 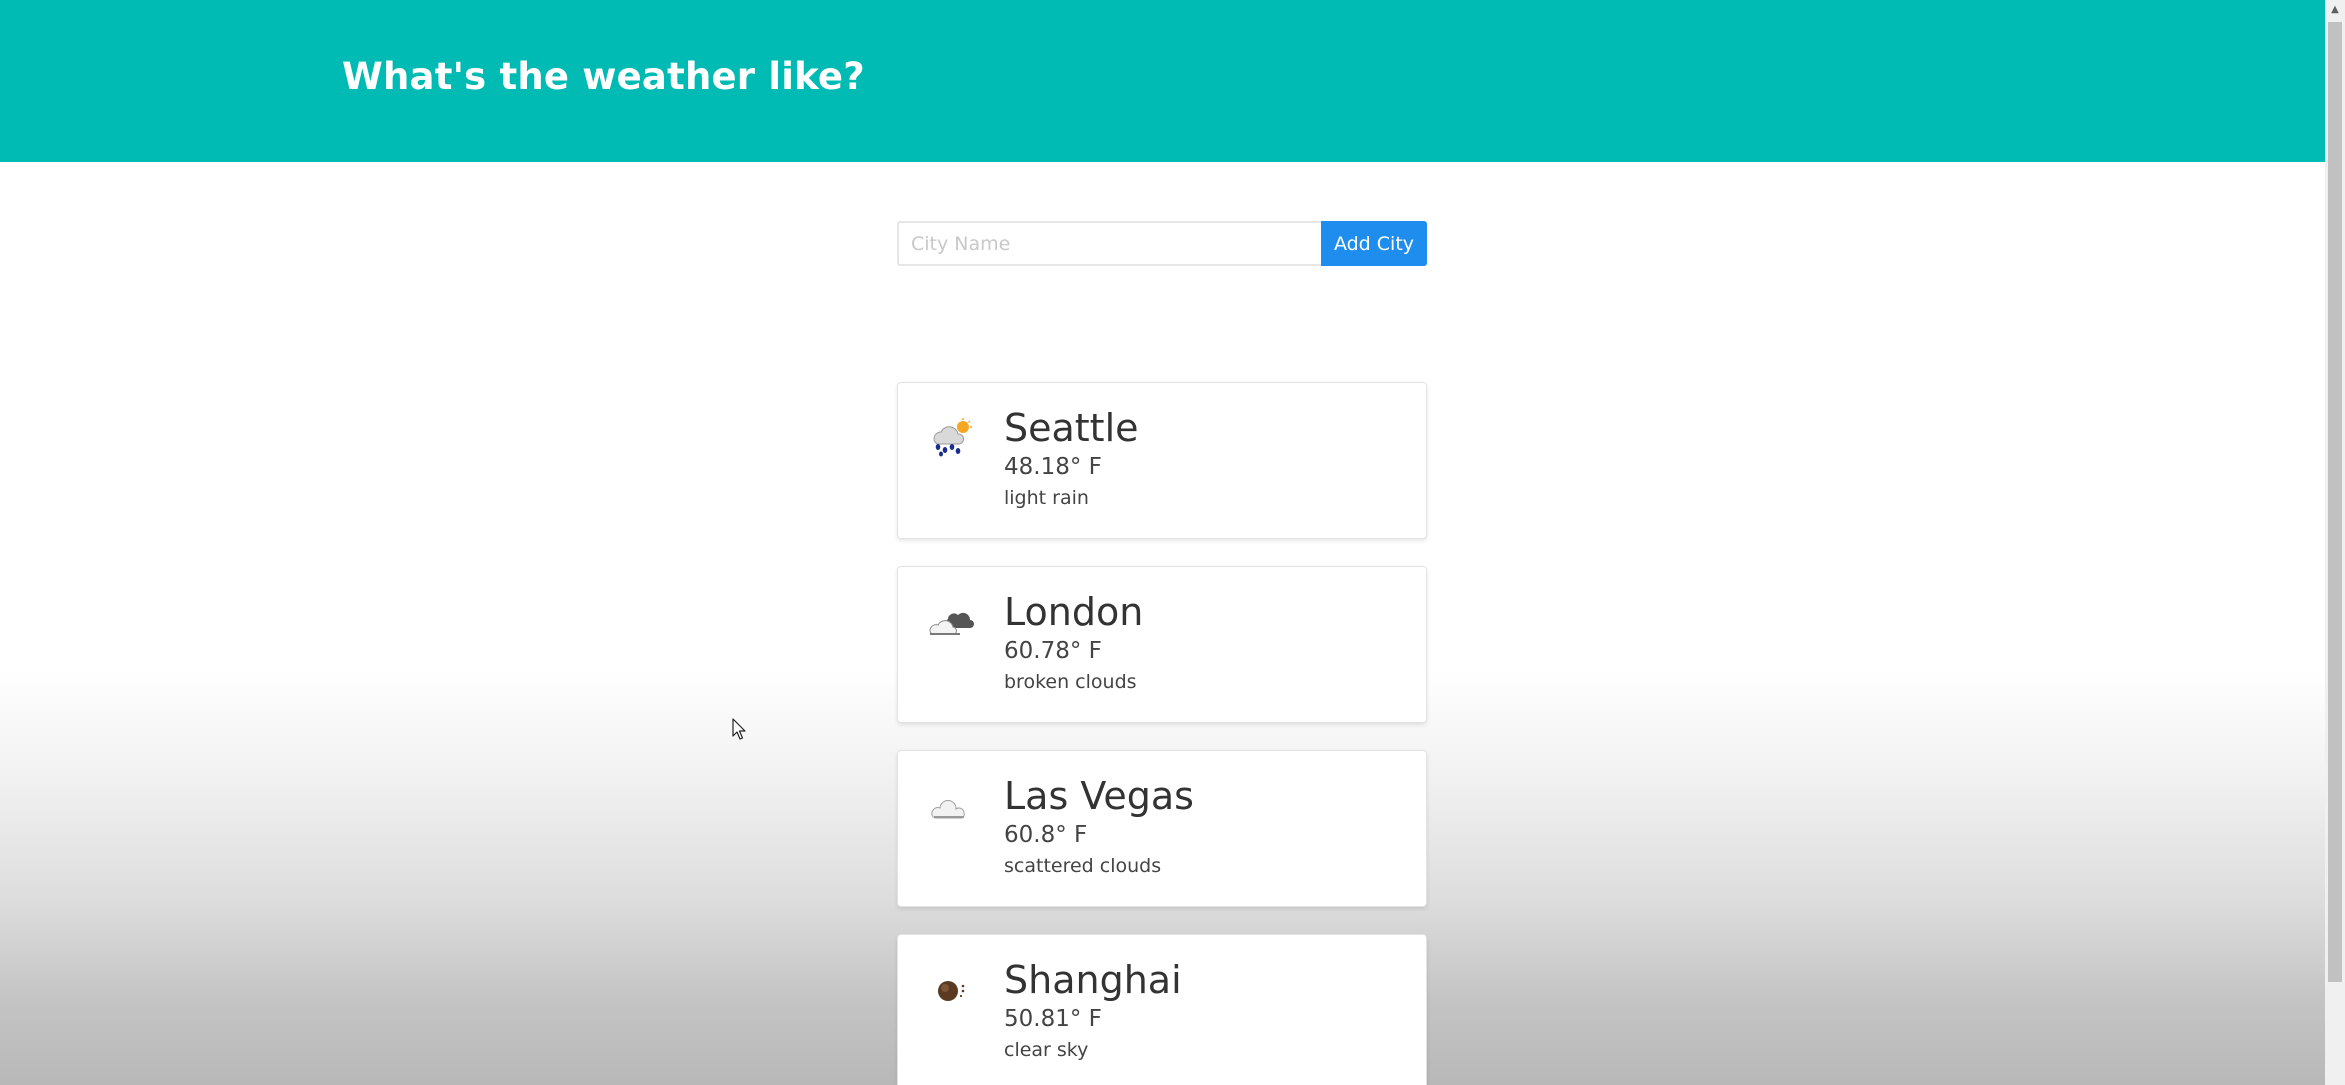 I want to click on city-description: scattered clouds, so click(x=1083, y=866).